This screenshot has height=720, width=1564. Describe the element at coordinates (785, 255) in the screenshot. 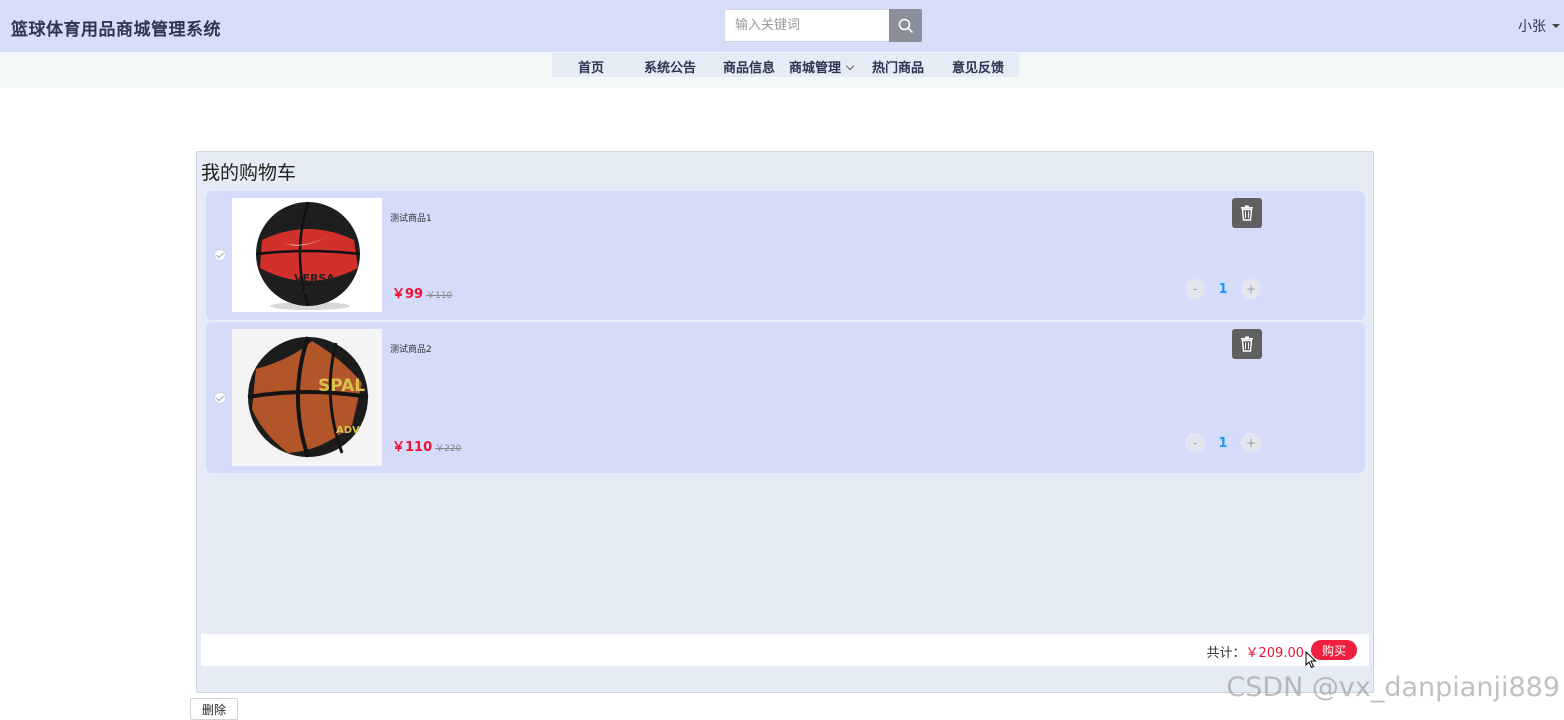

I see `cart-item: VERSA TACK 测试商品1 ￥99 ￥110 - 1 +` at that location.